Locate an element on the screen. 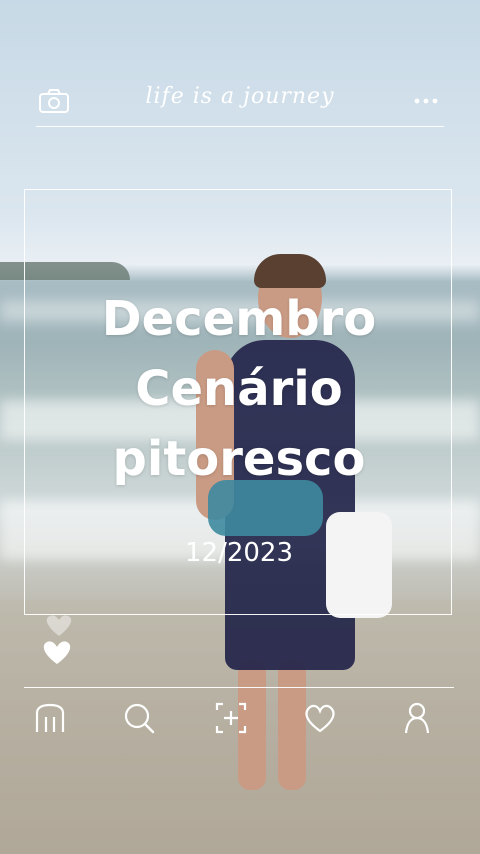 The width and height of the screenshot is (480, 854). story-date: 12/2023 is located at coordinates (238, 553).